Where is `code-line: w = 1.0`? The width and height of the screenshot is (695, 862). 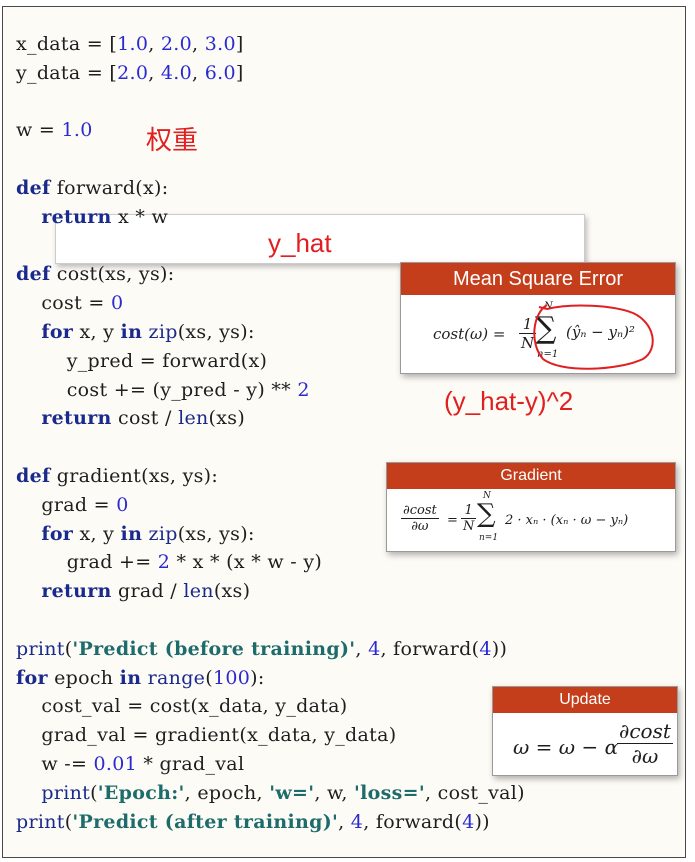
code-line: w = 1.0 is located at coordinates (54, 130).